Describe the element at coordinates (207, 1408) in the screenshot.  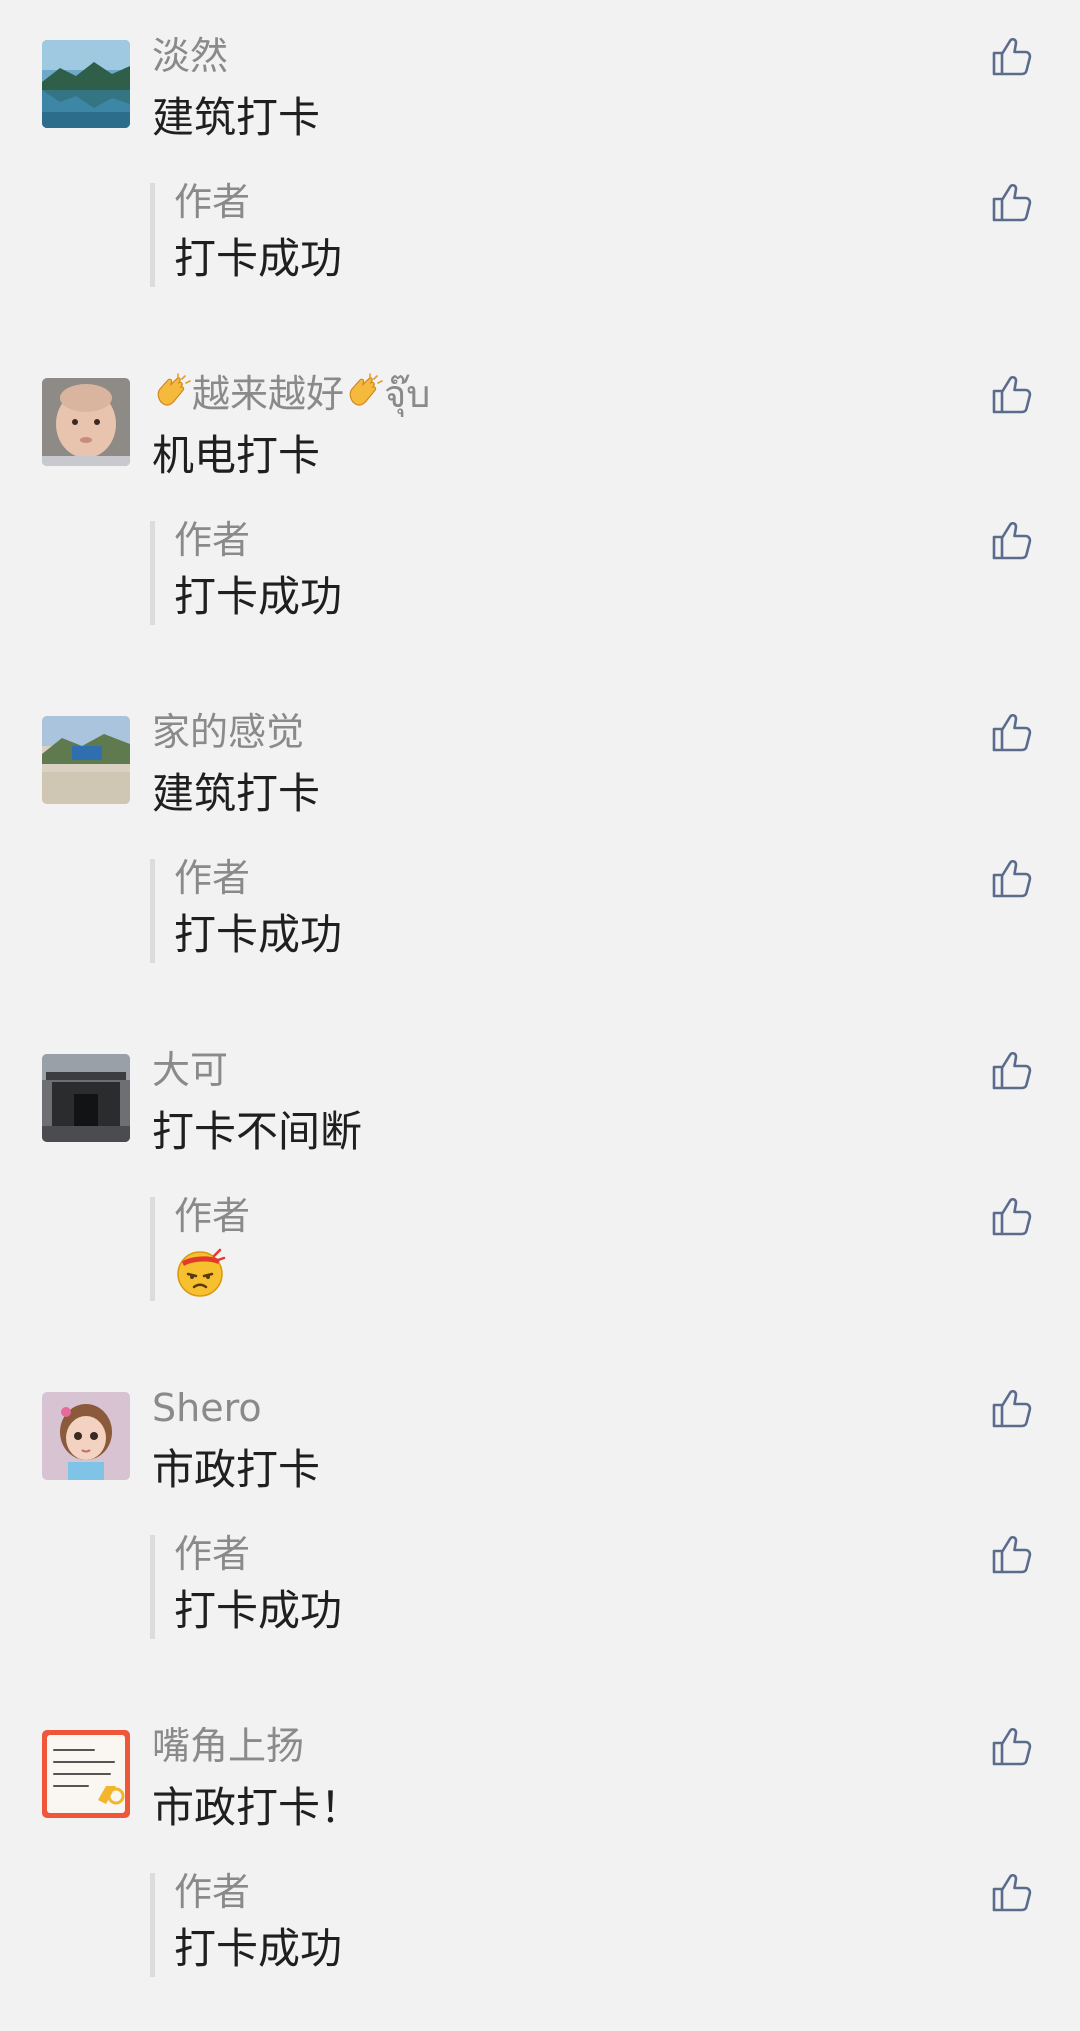
I see `comment-author-name: Shero` at that location.